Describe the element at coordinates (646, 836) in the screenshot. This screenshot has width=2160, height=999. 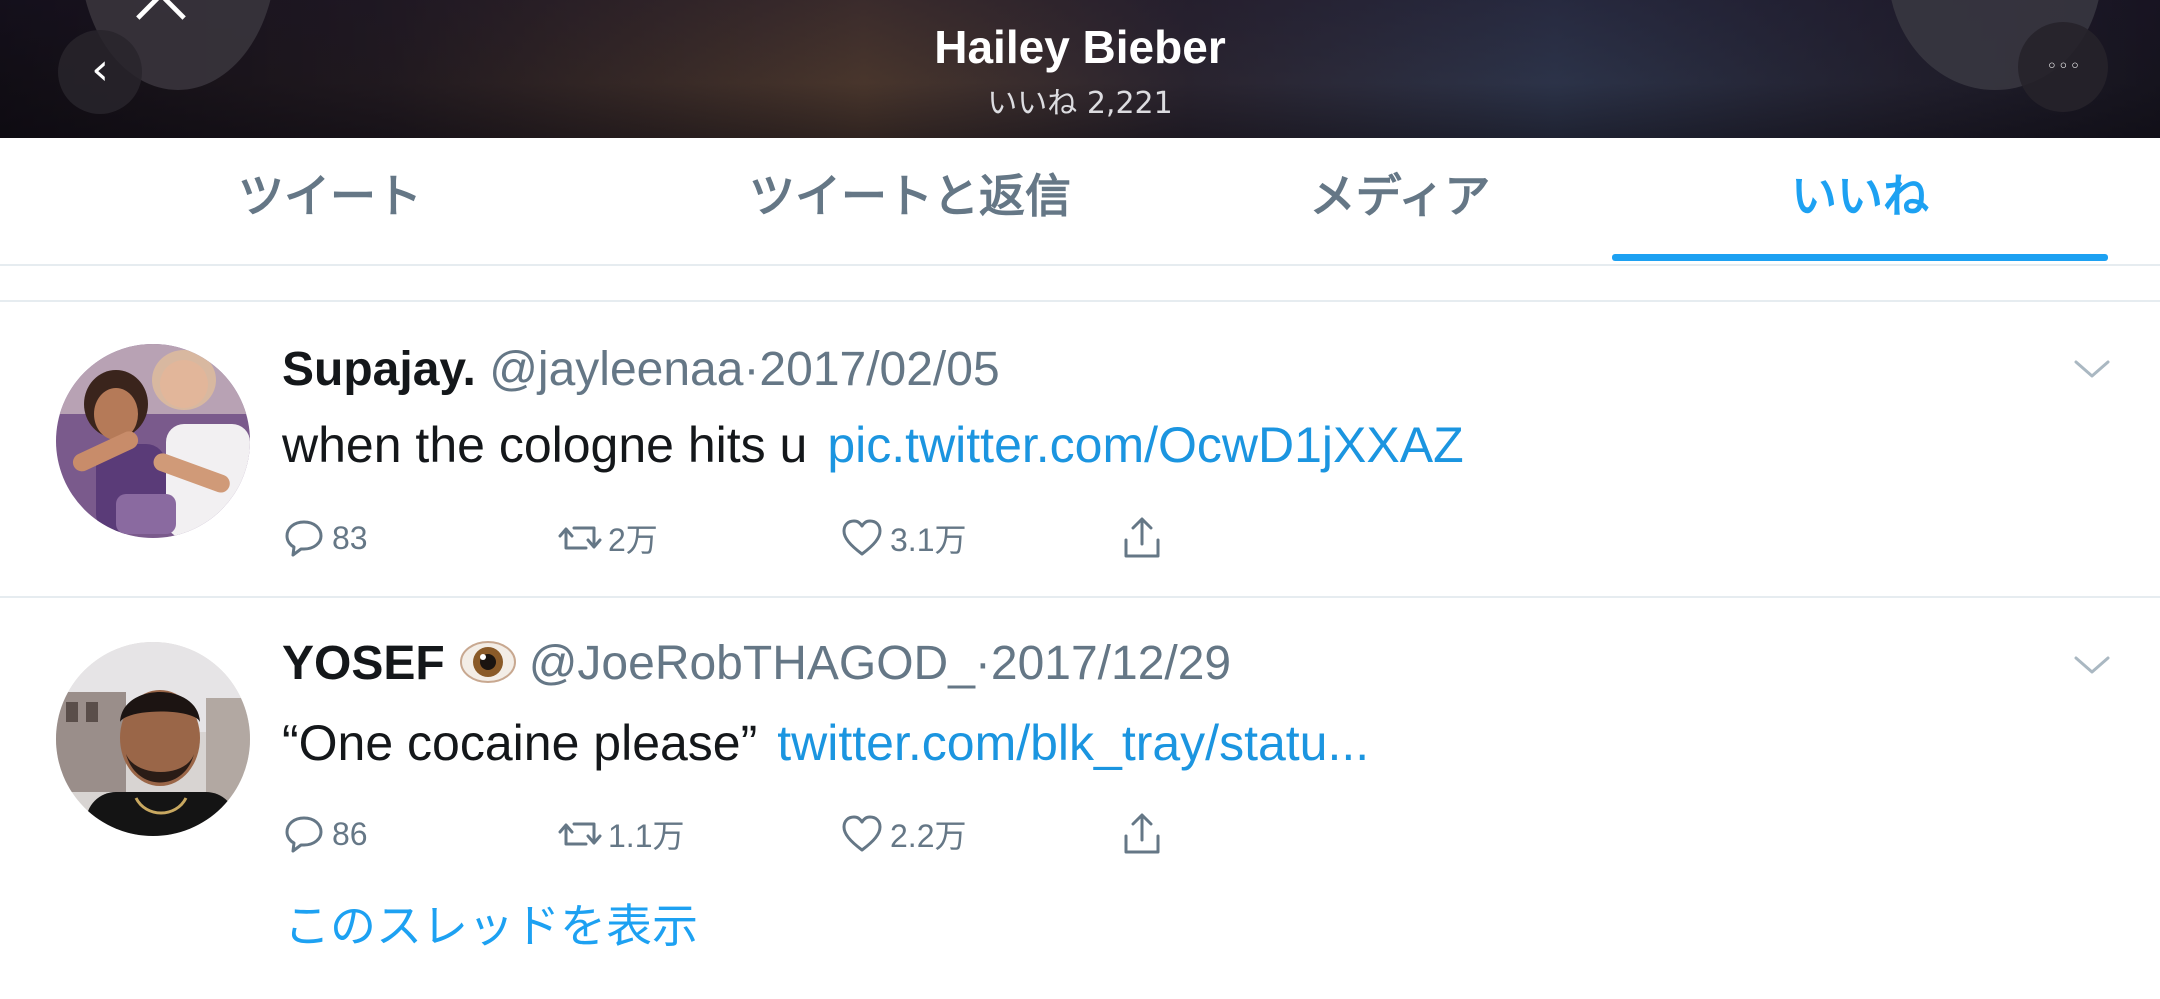
I see `retweet-count: 1.1万` at that location.